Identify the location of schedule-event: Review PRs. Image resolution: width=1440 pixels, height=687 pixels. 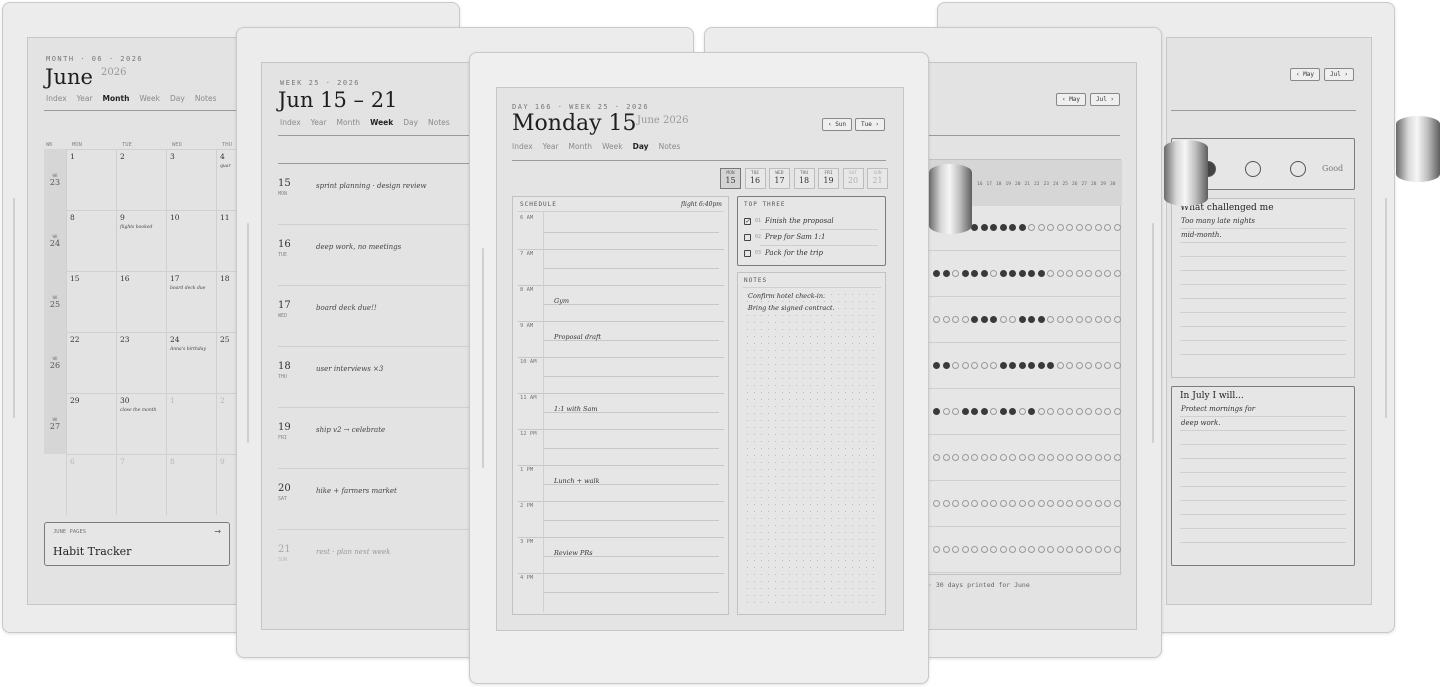
(573, 553).